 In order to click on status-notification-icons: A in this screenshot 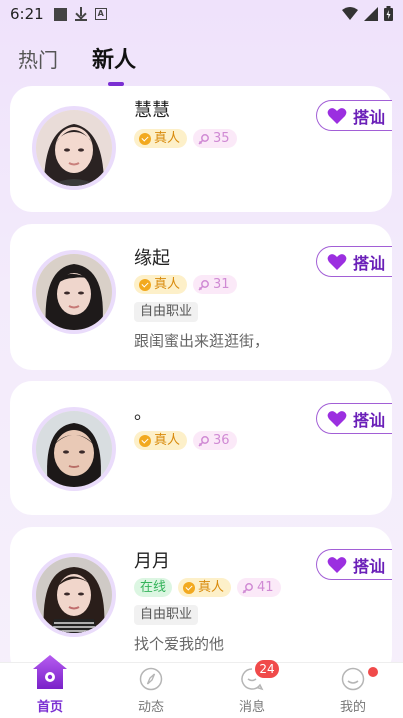, I will do `click(80, 14)`.